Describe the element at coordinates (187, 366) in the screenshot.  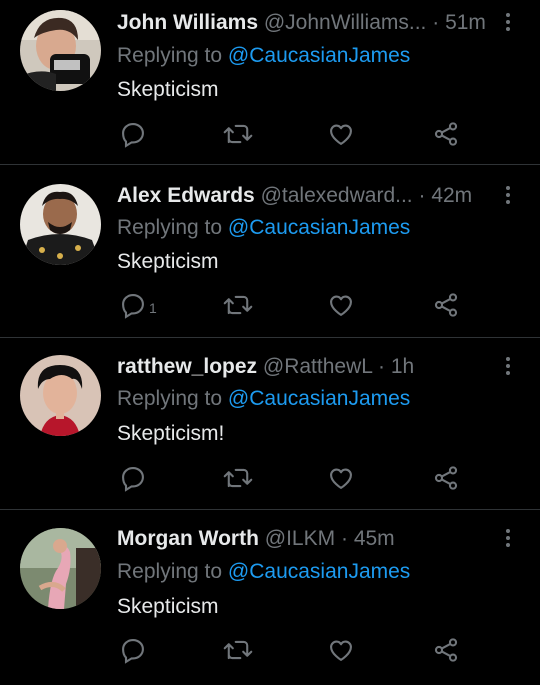
I see `display-name: ratthew_lopez` at that location.